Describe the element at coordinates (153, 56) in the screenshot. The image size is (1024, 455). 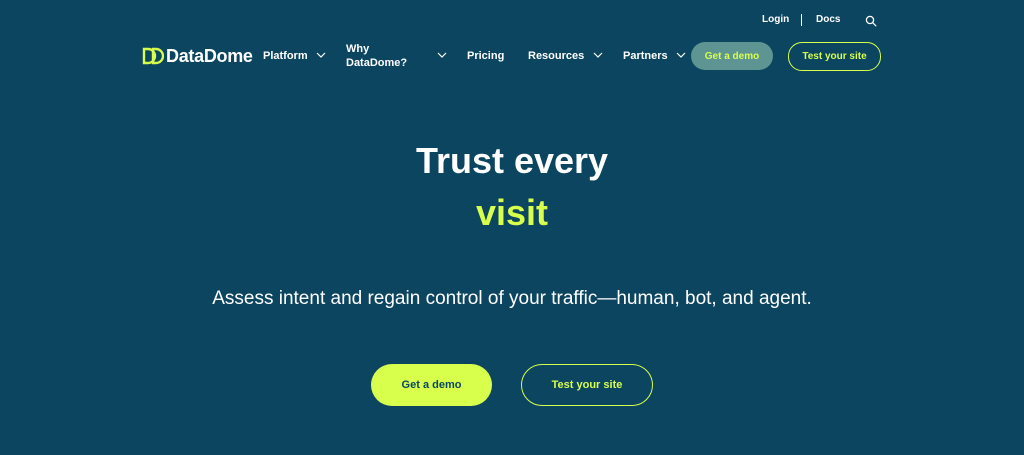
I see `datadome-logo-mark-icon` at that location.